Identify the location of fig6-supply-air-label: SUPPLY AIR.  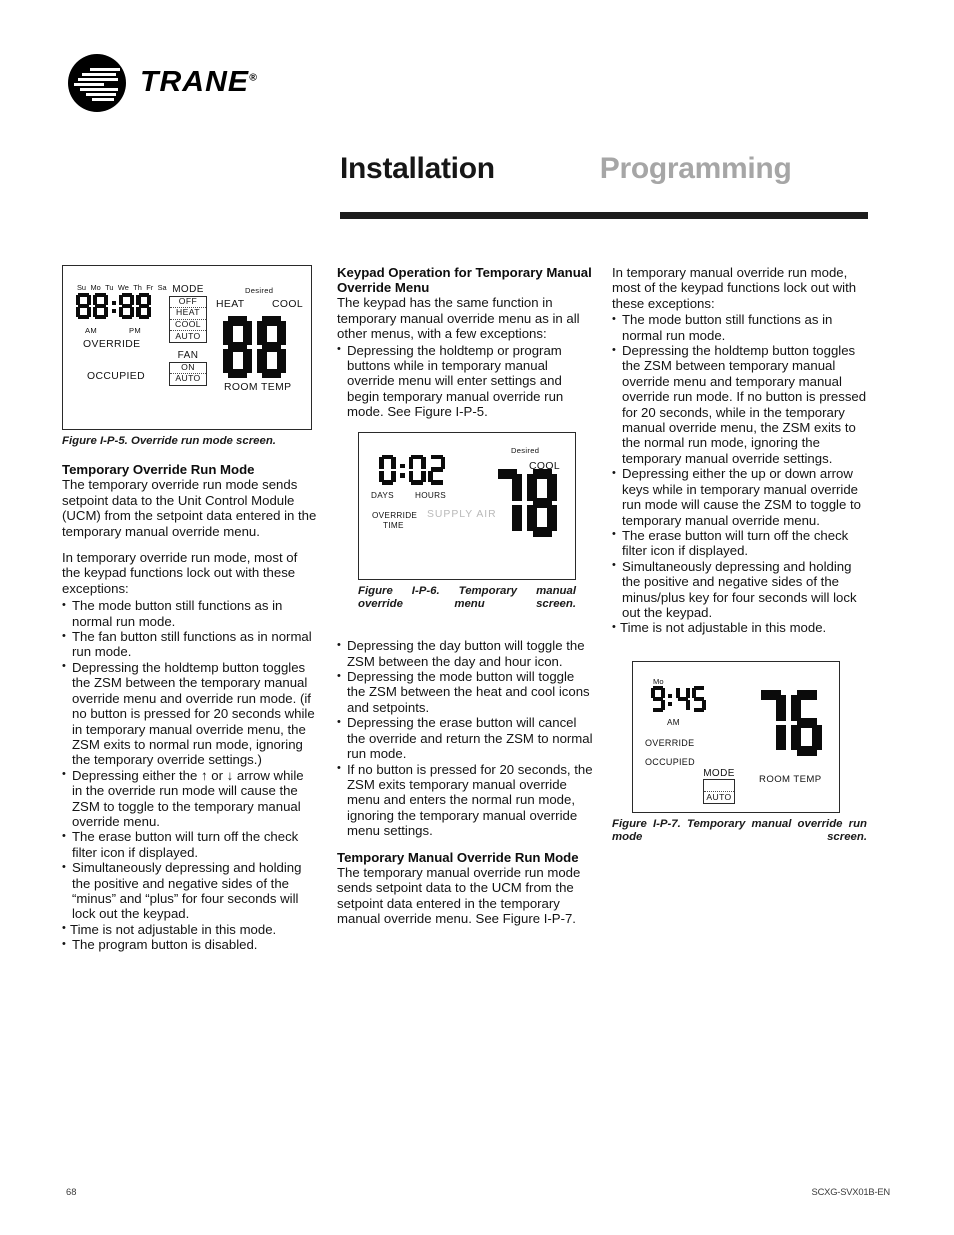
(462, 514).